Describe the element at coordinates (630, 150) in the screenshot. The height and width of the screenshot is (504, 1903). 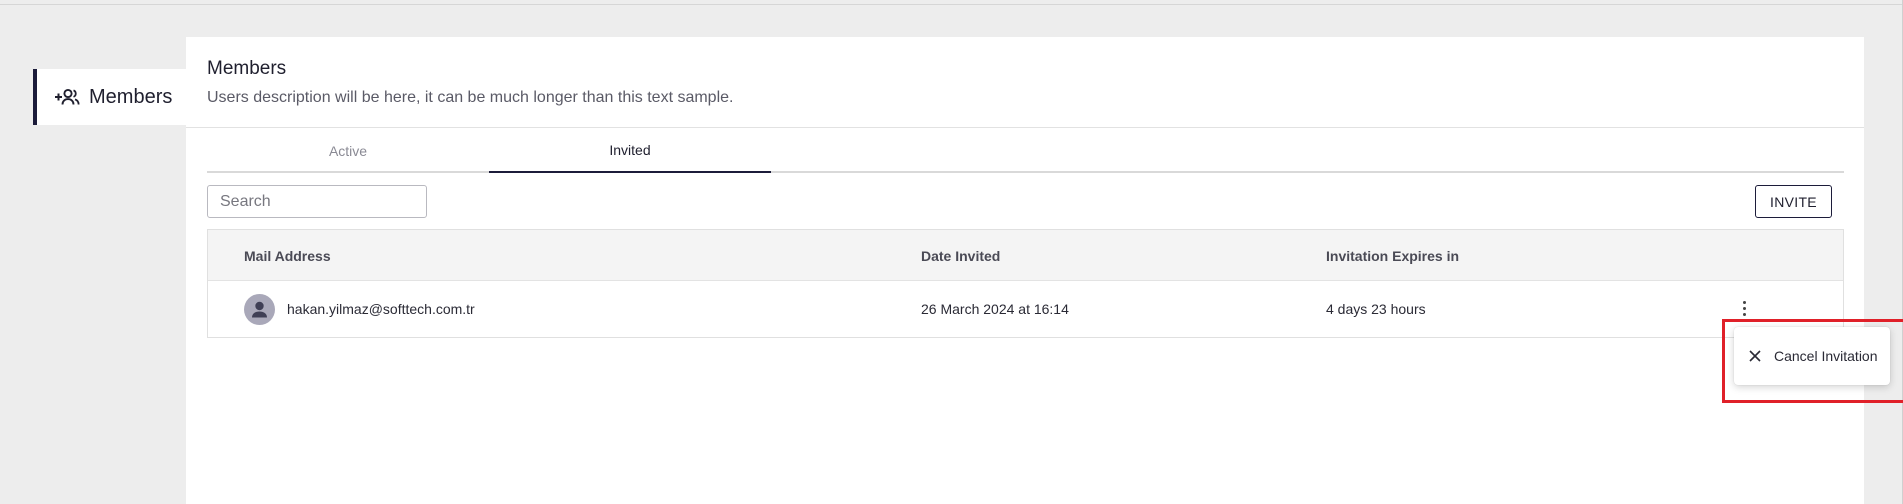
I see `tab-invited: Invited` at that location.